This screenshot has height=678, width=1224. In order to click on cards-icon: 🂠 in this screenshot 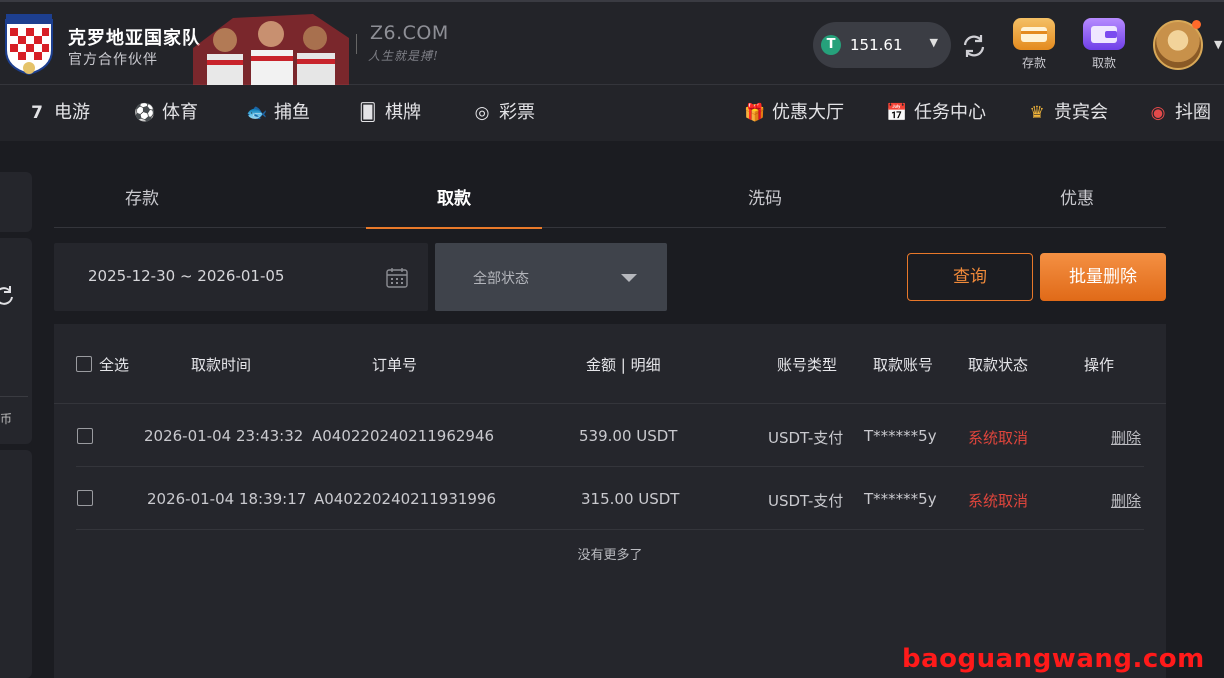, I will do `click(368, 113)`.